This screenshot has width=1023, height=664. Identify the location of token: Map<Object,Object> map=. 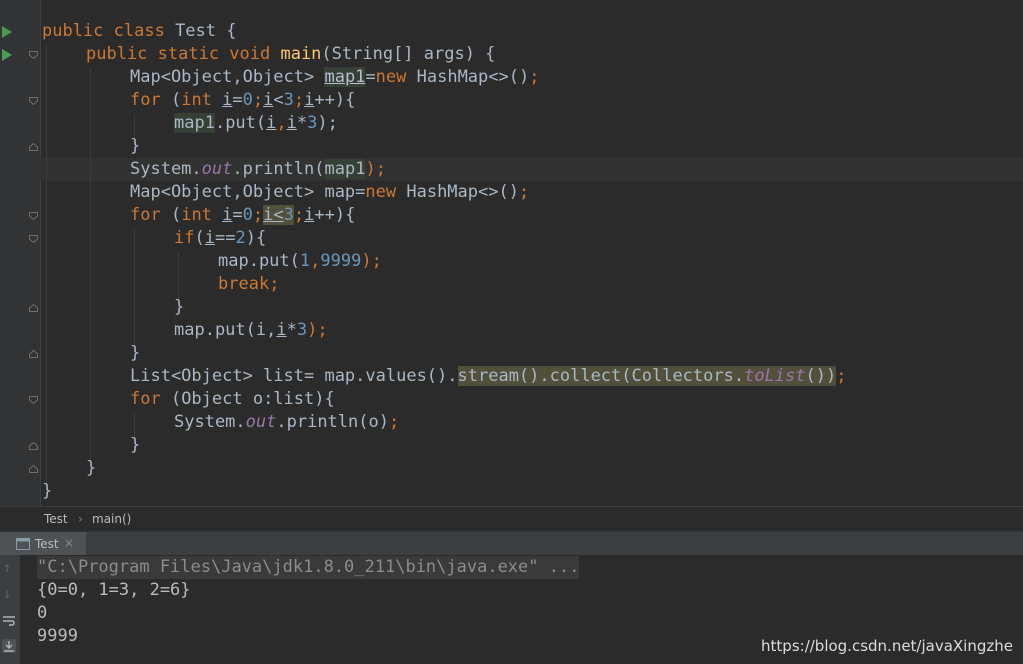
(248, 192).